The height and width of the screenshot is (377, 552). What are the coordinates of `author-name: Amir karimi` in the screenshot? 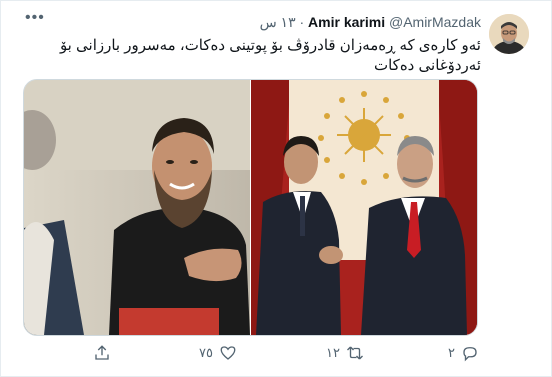 It's located at (346, 22).